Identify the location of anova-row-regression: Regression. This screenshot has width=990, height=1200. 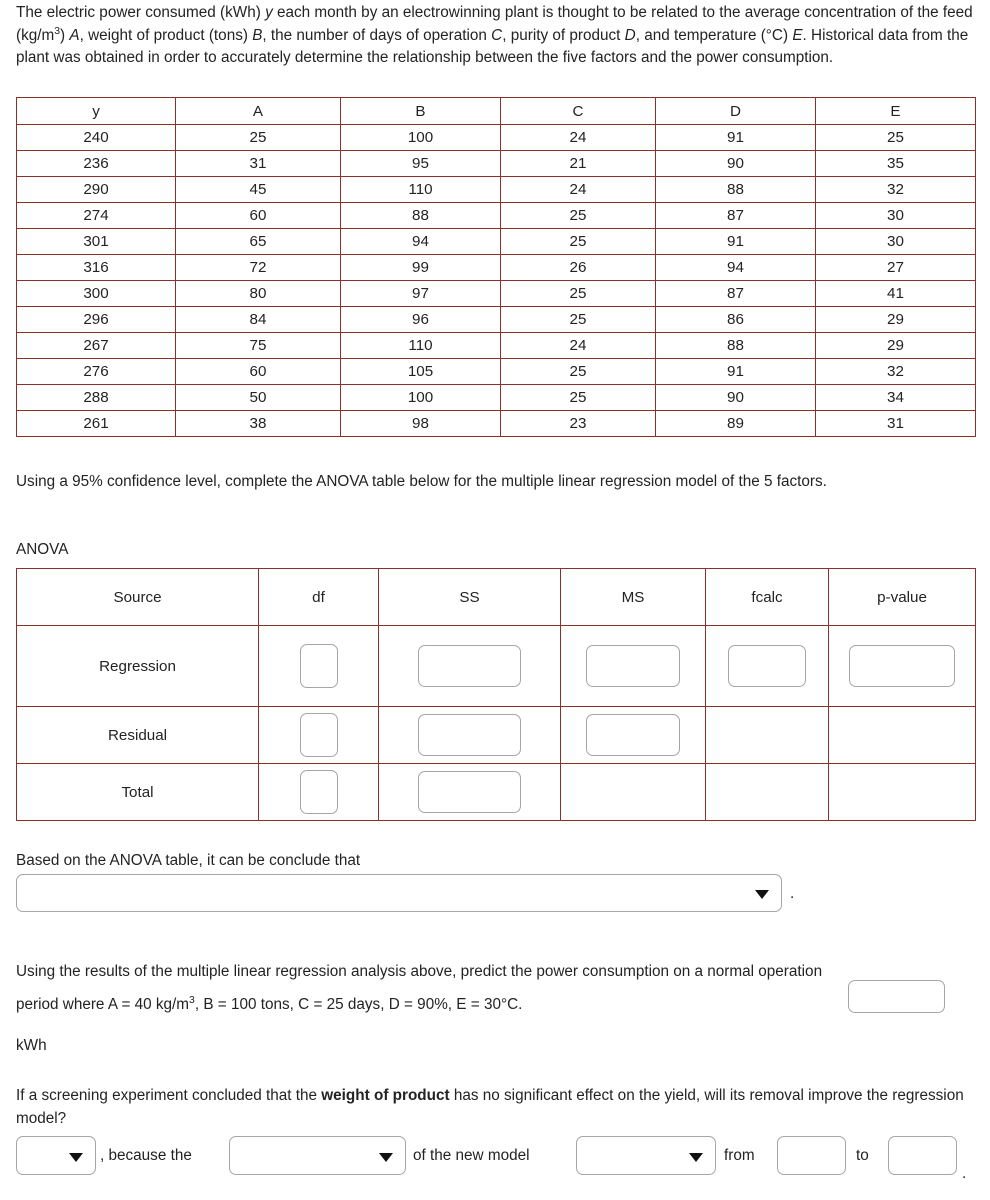
(496, 666).